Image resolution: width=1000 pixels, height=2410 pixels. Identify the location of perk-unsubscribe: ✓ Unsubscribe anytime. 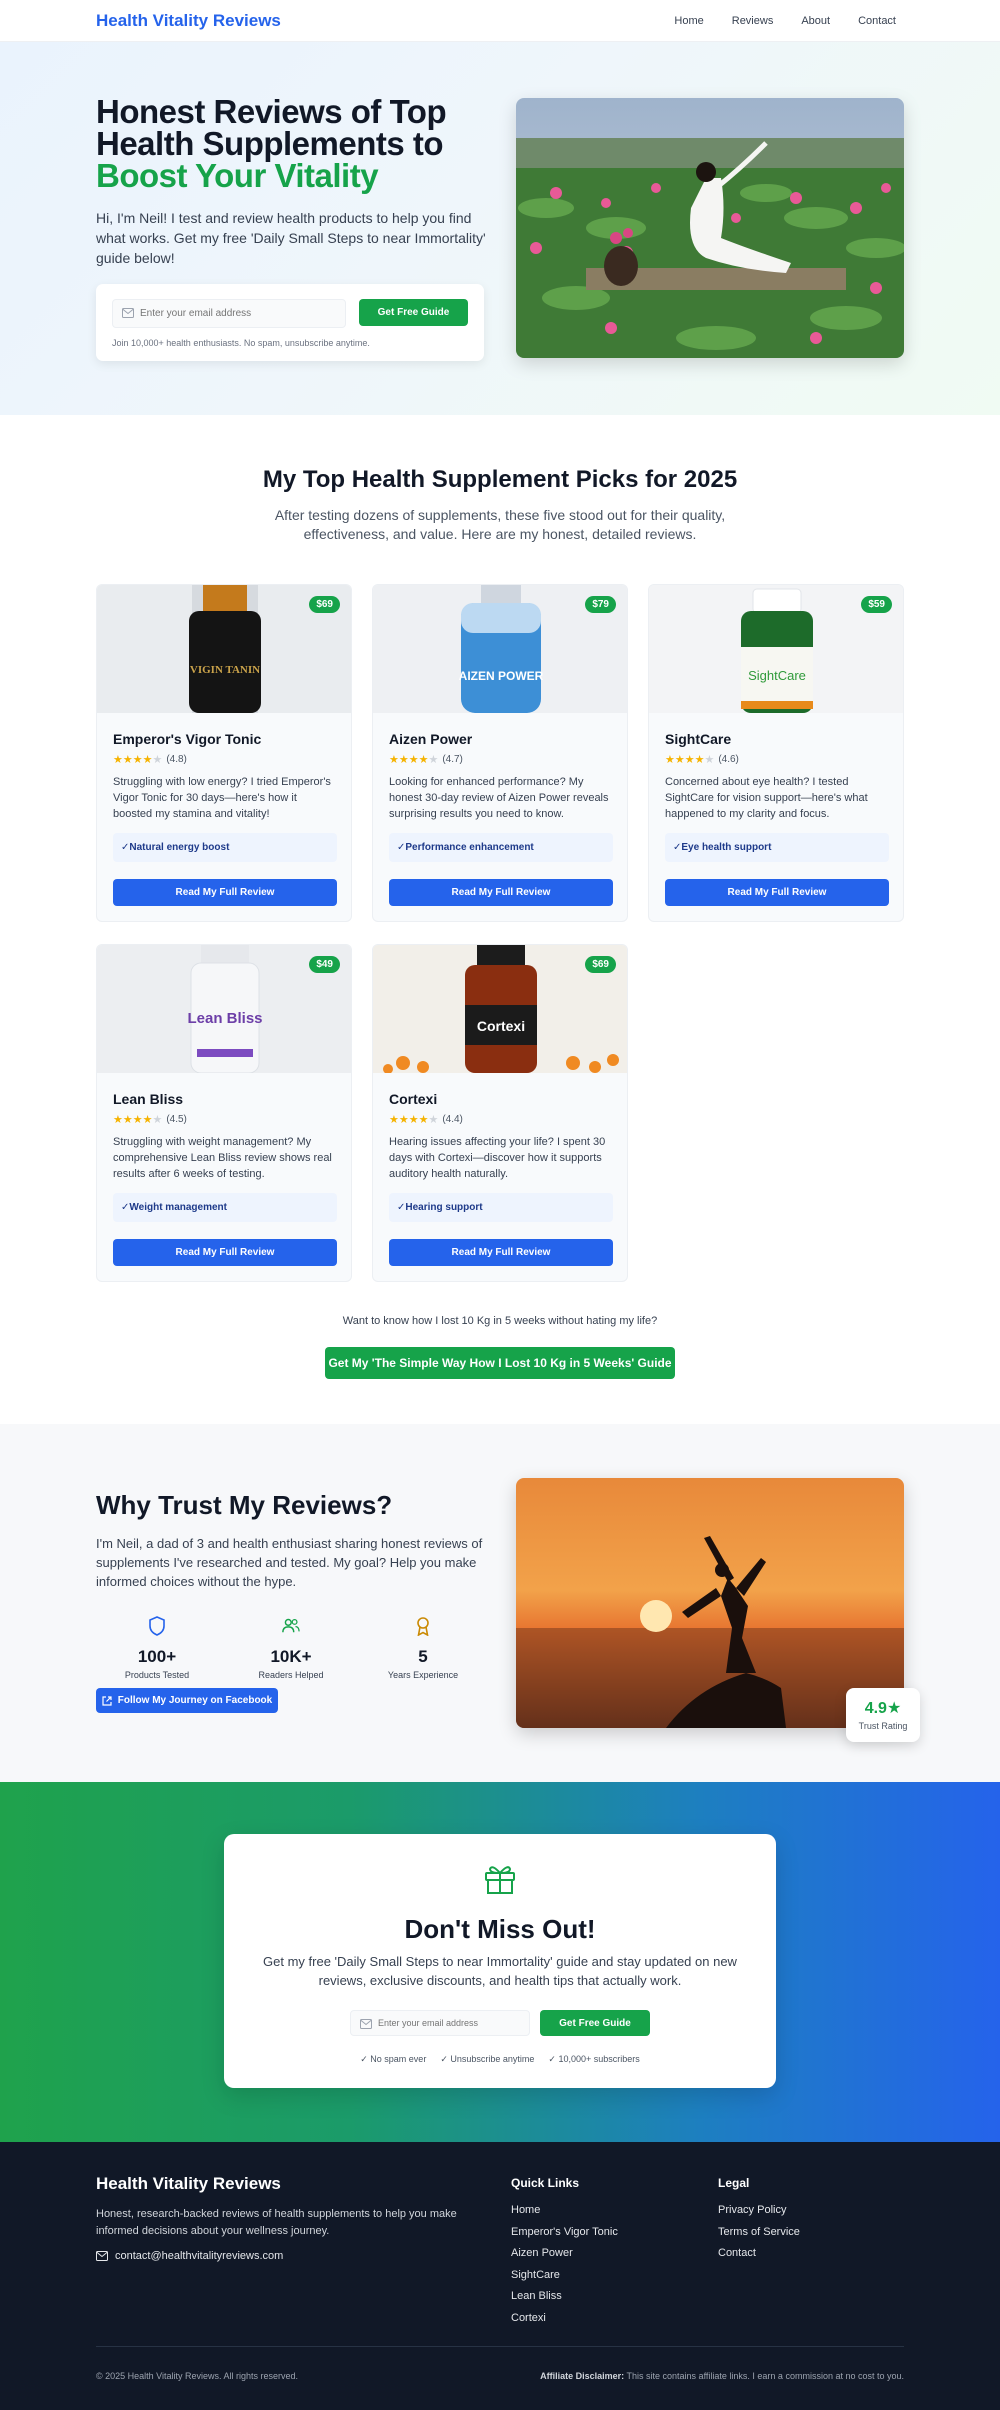
(487, 2059).